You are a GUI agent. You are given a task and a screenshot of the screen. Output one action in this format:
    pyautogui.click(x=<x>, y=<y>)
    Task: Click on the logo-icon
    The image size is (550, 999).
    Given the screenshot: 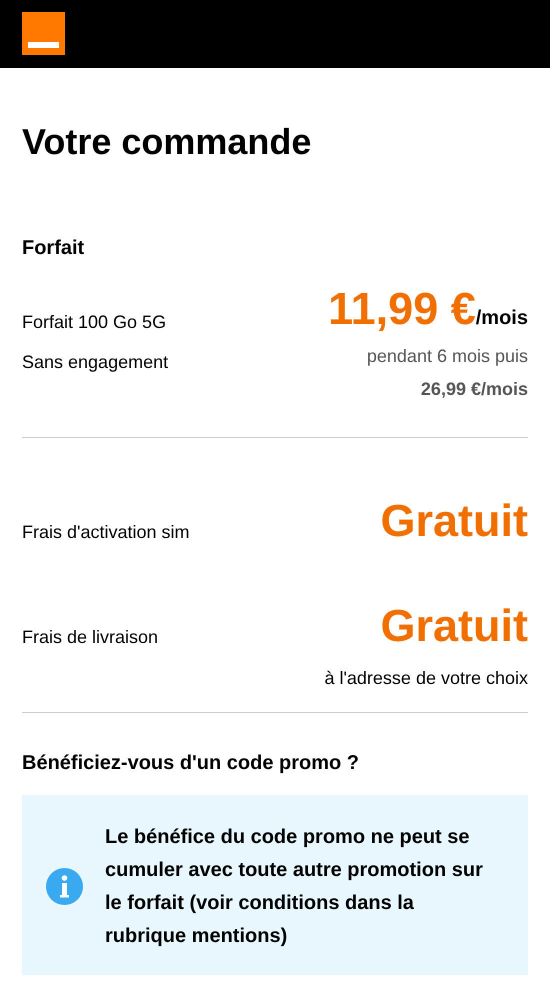 What is the action you would take?
    pyautogui.click(x=43, y=33)
    